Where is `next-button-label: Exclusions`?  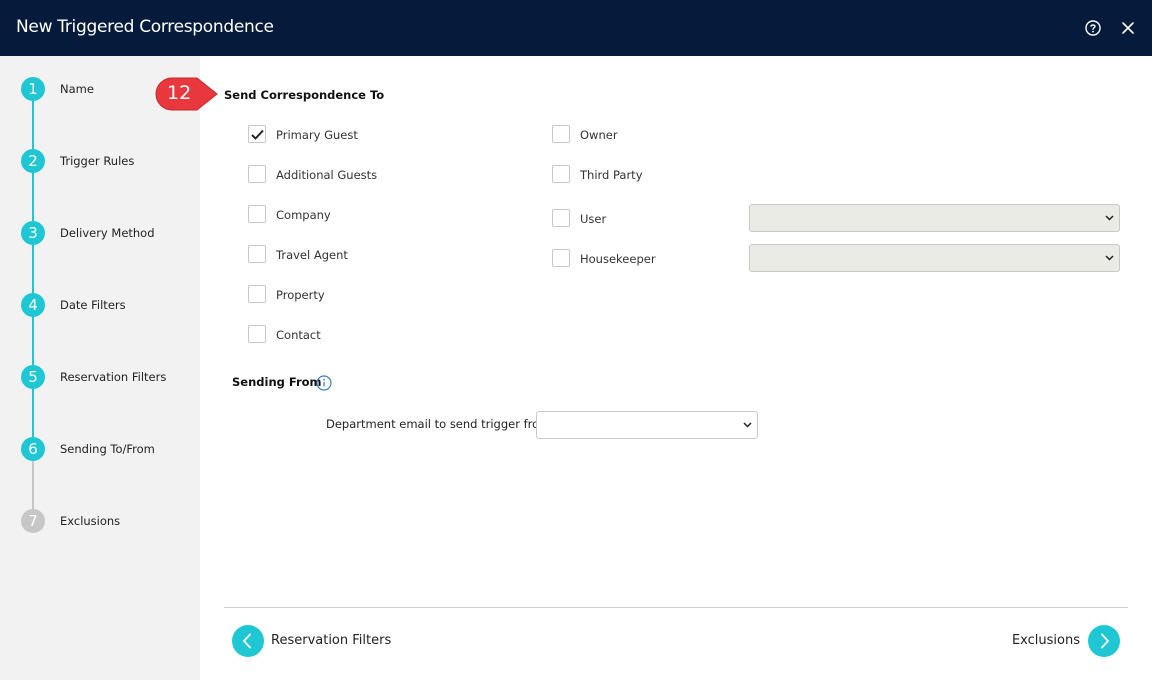 next-button-label: Exclusions is located at coordinates (1045, 640).